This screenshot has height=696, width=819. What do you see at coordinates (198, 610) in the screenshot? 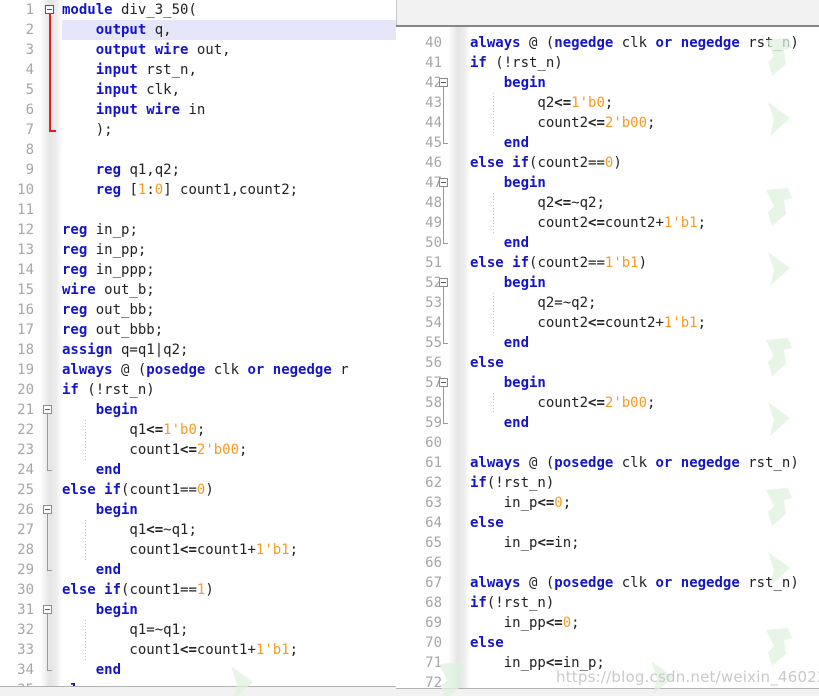
I see `code-line: 31 begin` at bounding box center [198, 610].